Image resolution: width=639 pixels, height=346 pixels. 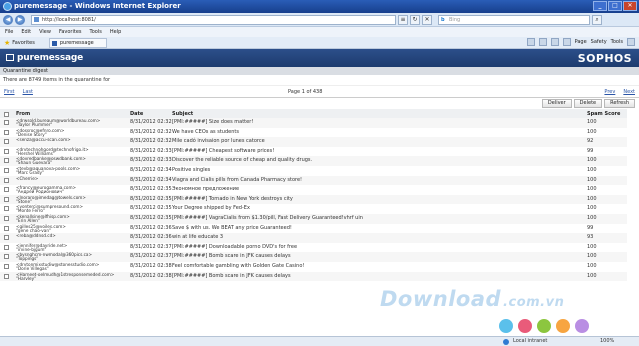 What do you see at coordinates (588, 103) in the screenshot?
I see `delete-button: Delete` at bounding box center [588, 103].